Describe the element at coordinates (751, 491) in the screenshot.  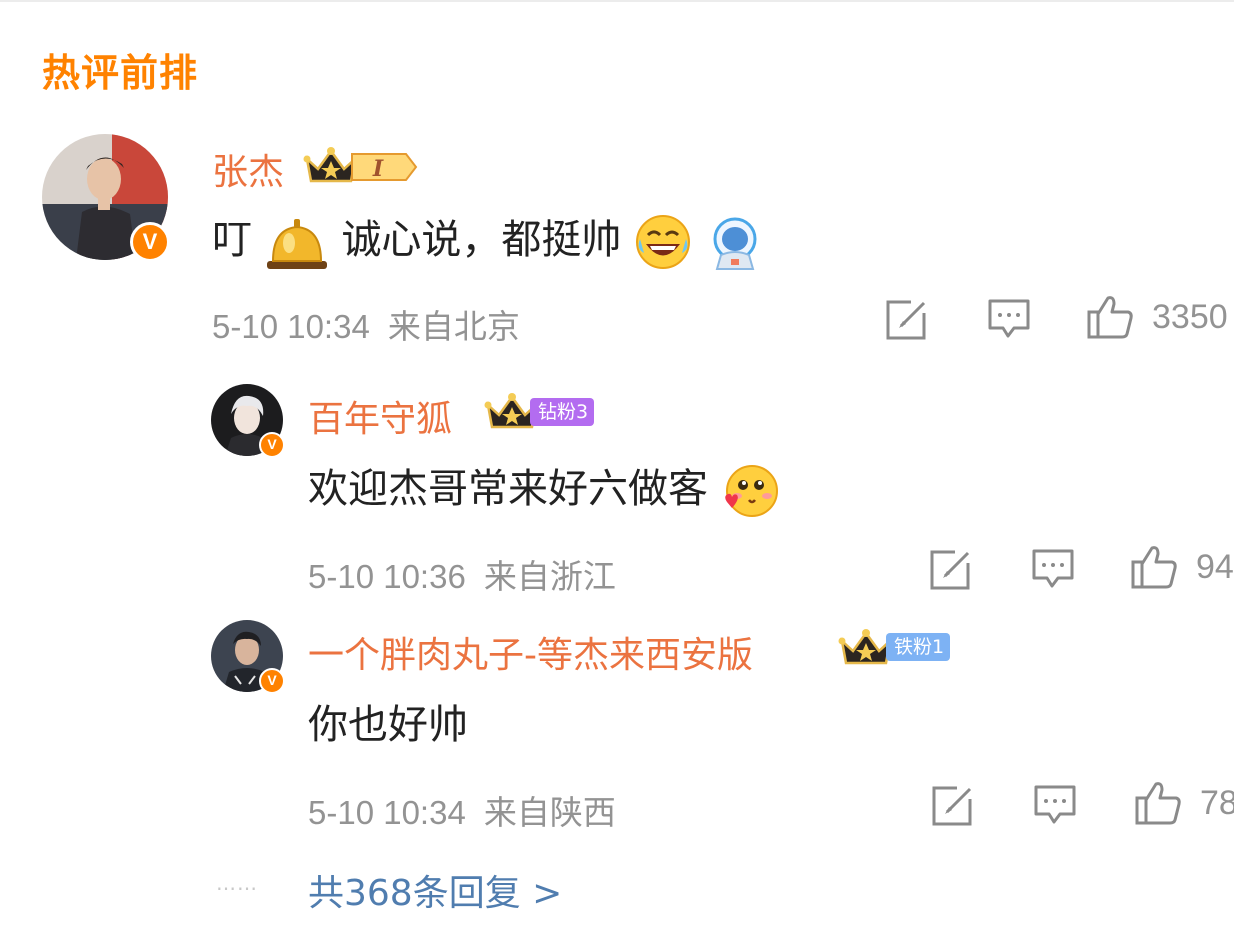
I see `love-face-emoji` at that location.